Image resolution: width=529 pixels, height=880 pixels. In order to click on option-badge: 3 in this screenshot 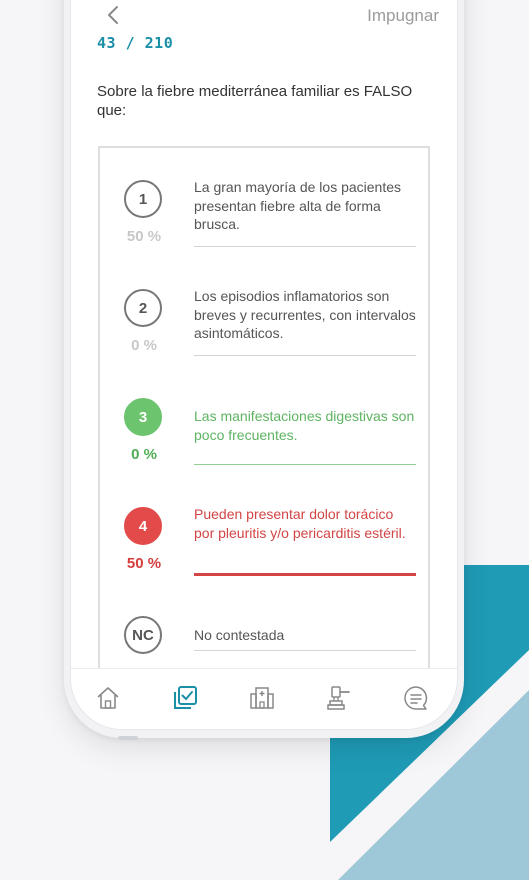, I will do `click(143, 417)`.